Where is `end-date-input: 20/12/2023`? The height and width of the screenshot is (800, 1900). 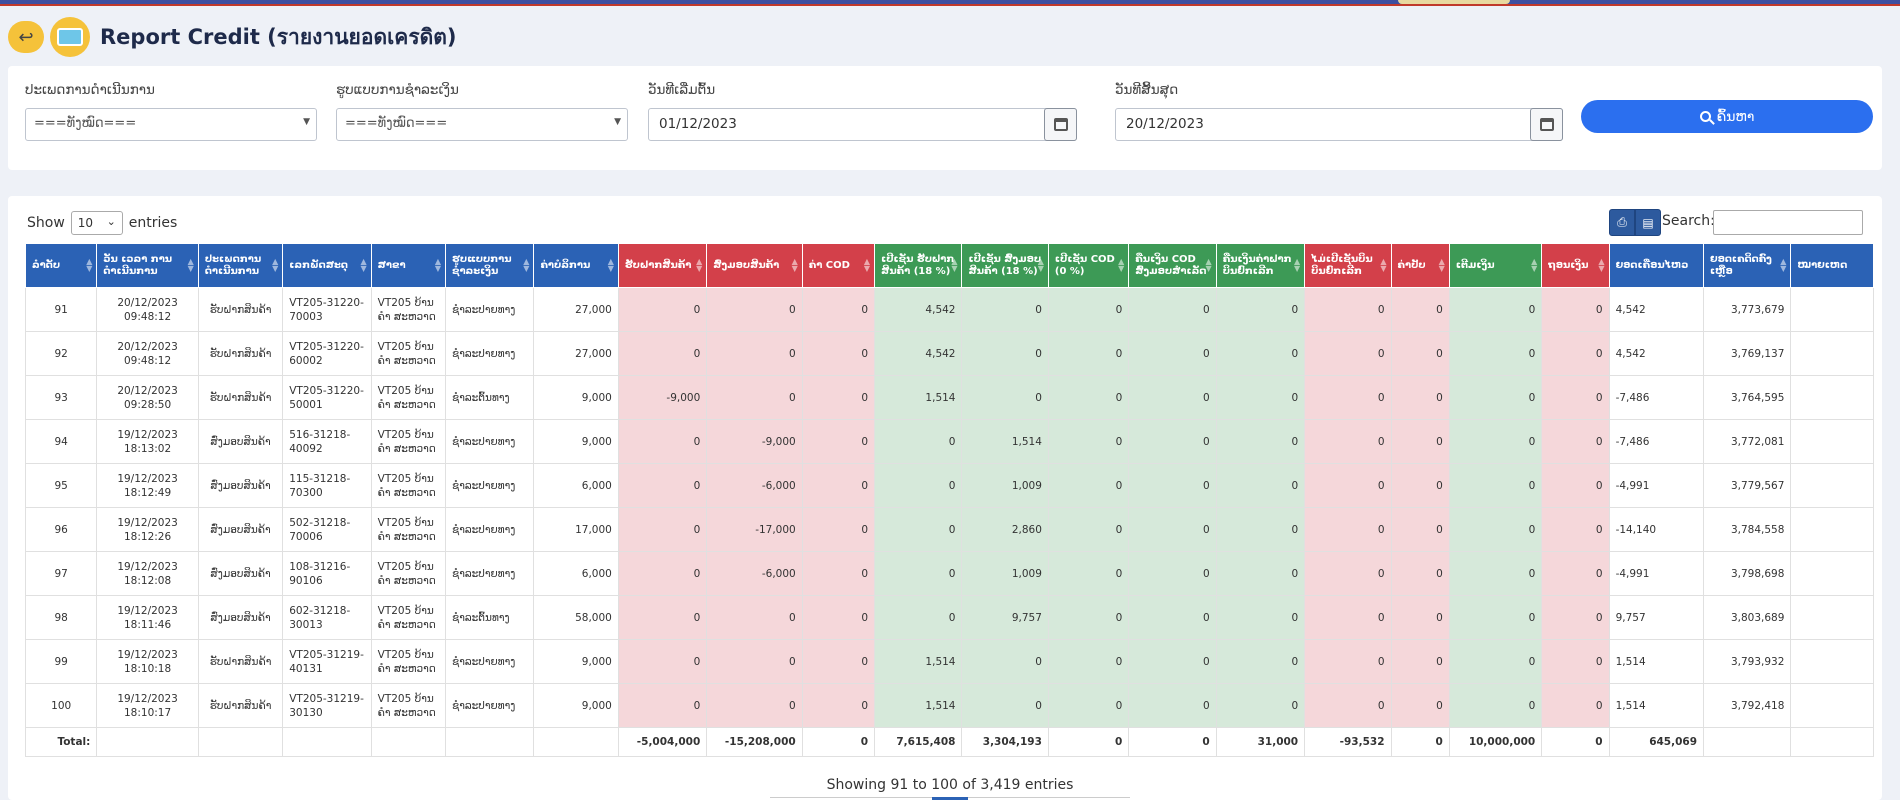
end-date-input: 20/12/2023 is located at coordinates (1339, 124).